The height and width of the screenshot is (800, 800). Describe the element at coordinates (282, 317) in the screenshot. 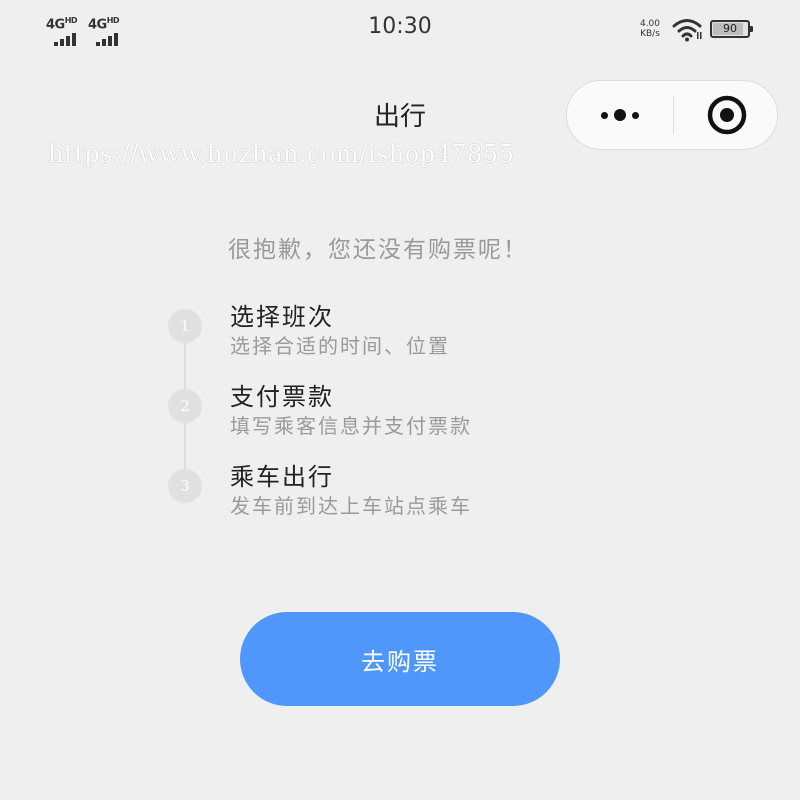

I see `step-title: 选择班次` at that location.